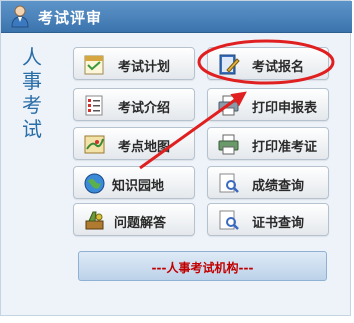 The image size is (354, 323). I want to click on highlight-ellipse, so click(266, 62).